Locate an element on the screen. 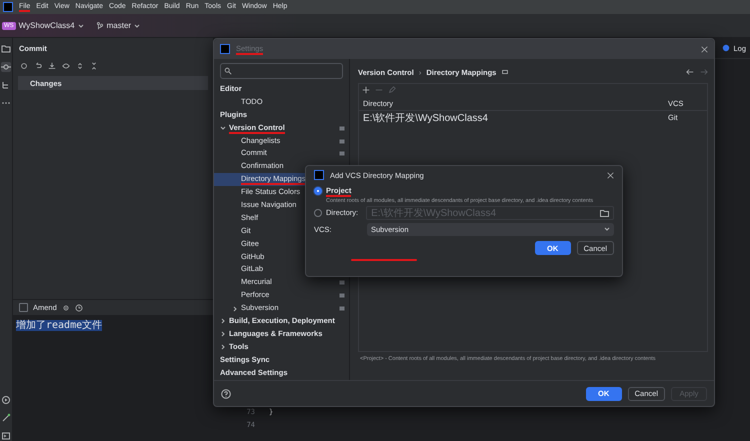  download-icon is located at coordinates (52, 66).